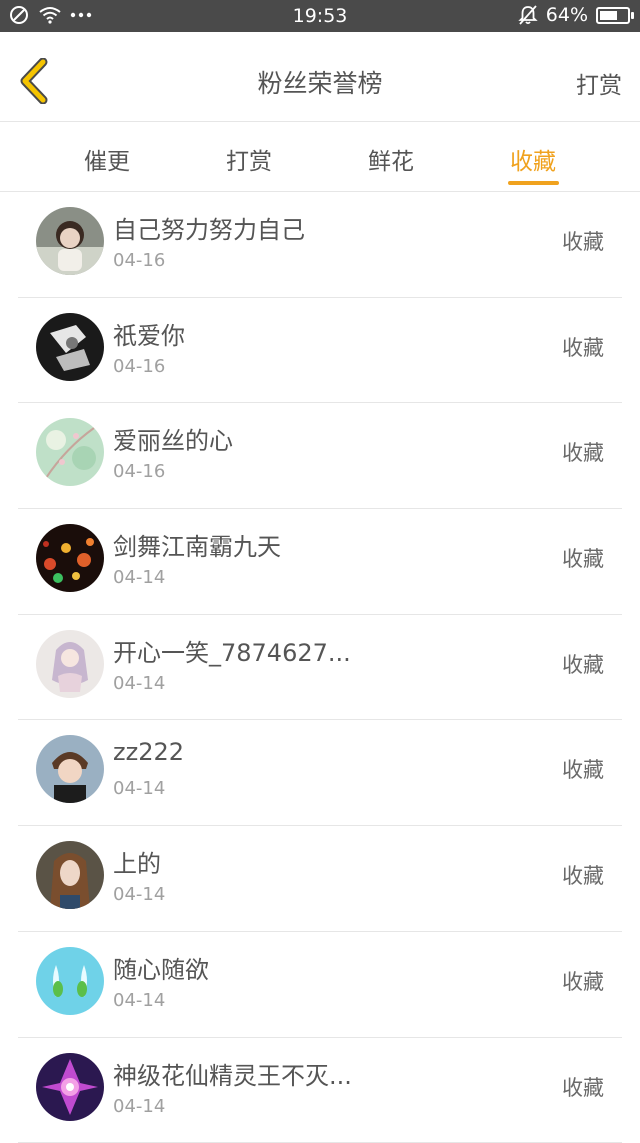 This screenshot has width=640, height=1143. I want to click on list-item: zz222 04-14 收藏, so click(320, 773).